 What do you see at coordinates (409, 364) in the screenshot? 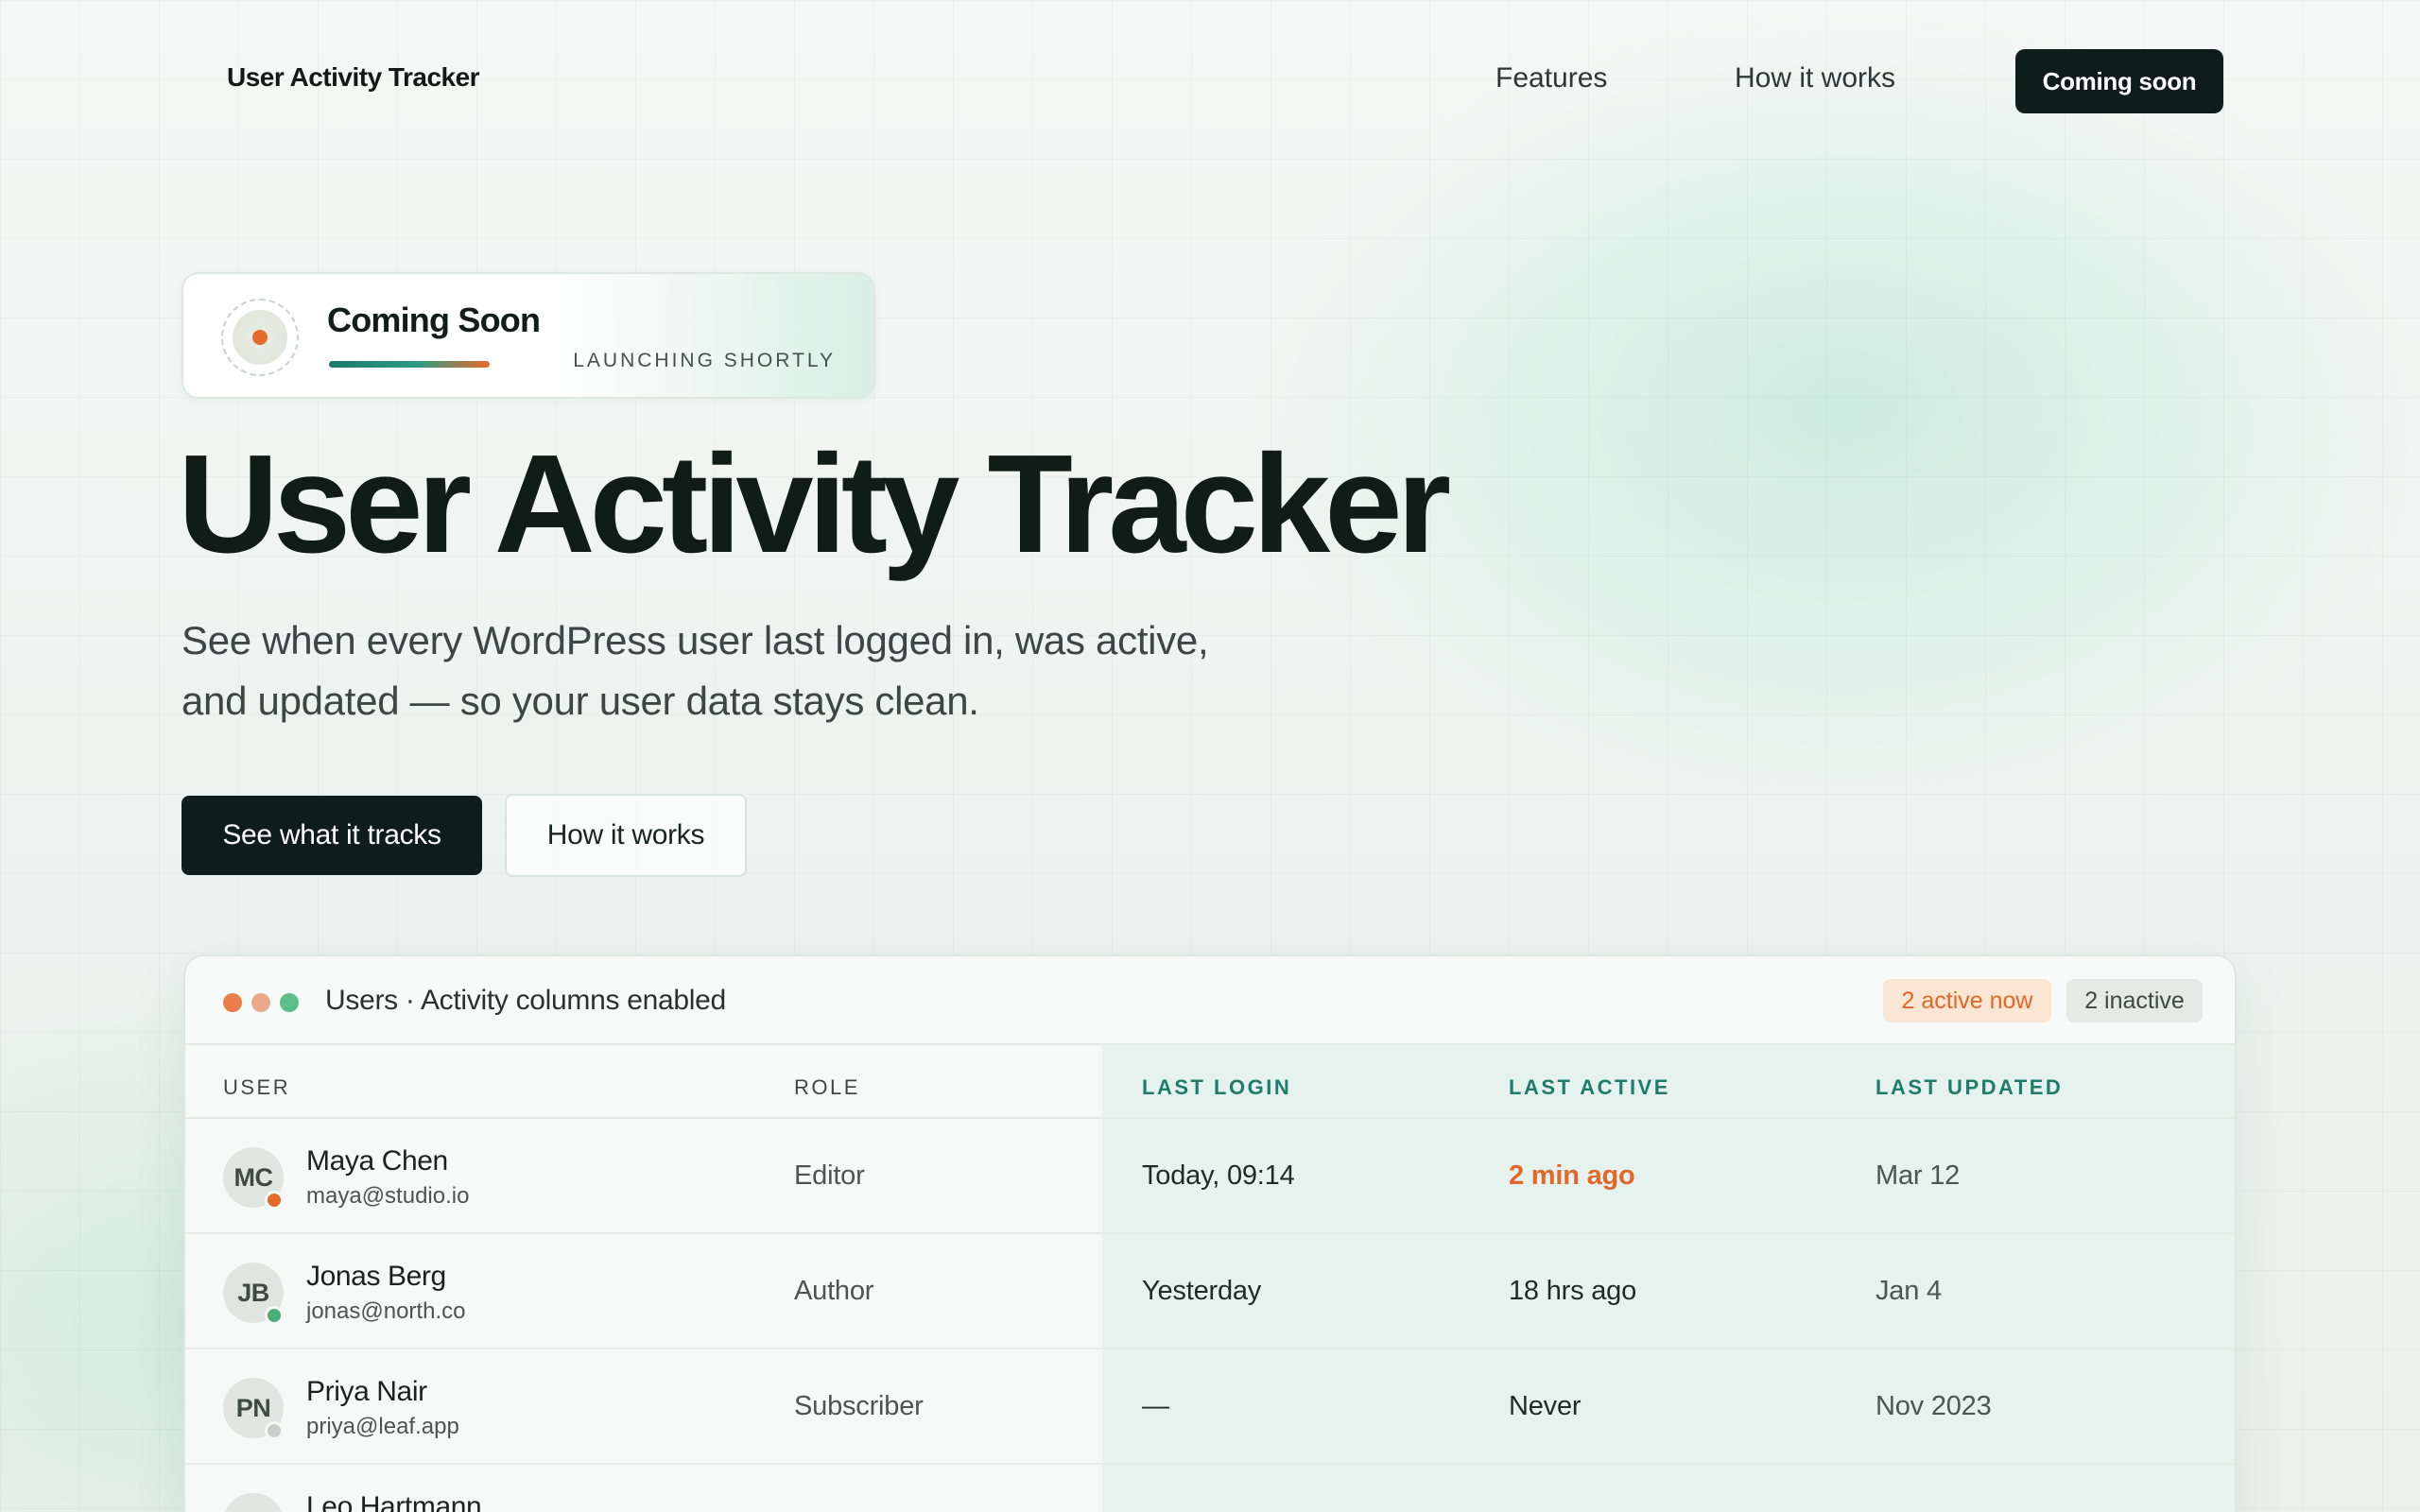
I see `badge-progress-bar` at bounding box center [409, 364].